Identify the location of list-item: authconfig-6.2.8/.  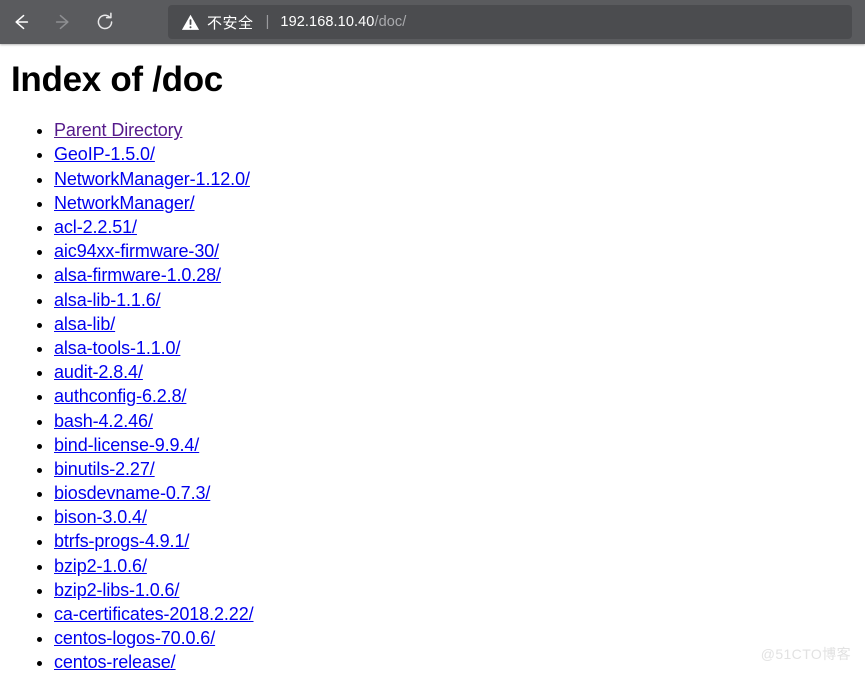
(459, 396).